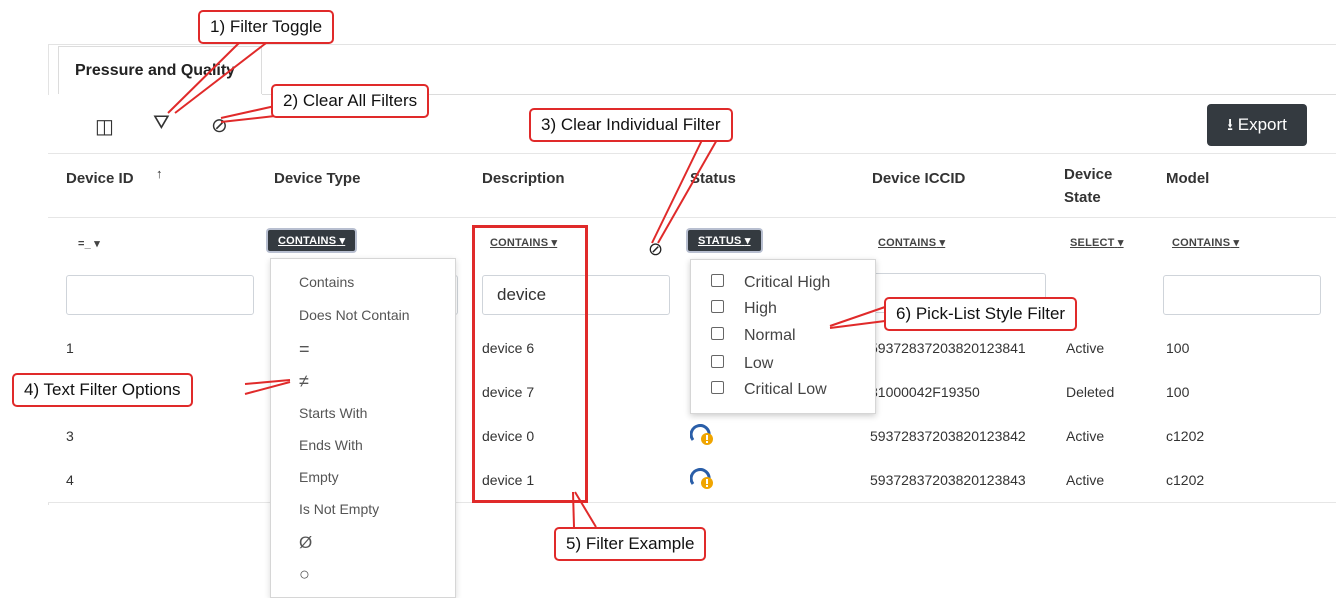 This screenshot has height=598, width=1336. I want to click on callout-pick-list-style-filter: 6) Pick-List Style Filter, so click(981, 314).